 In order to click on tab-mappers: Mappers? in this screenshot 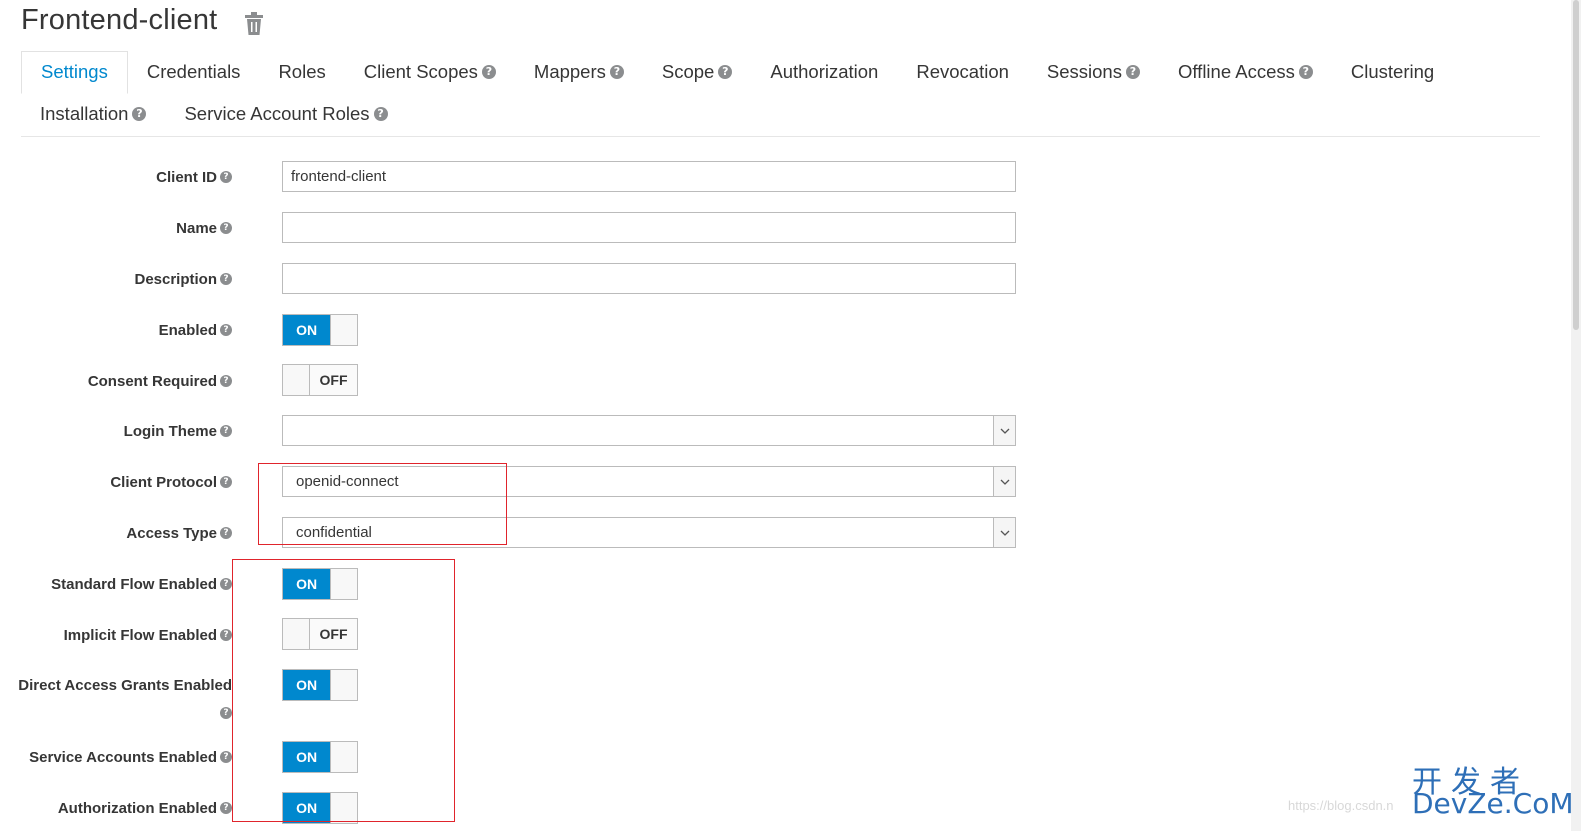, I will do `click(579, 72)`.